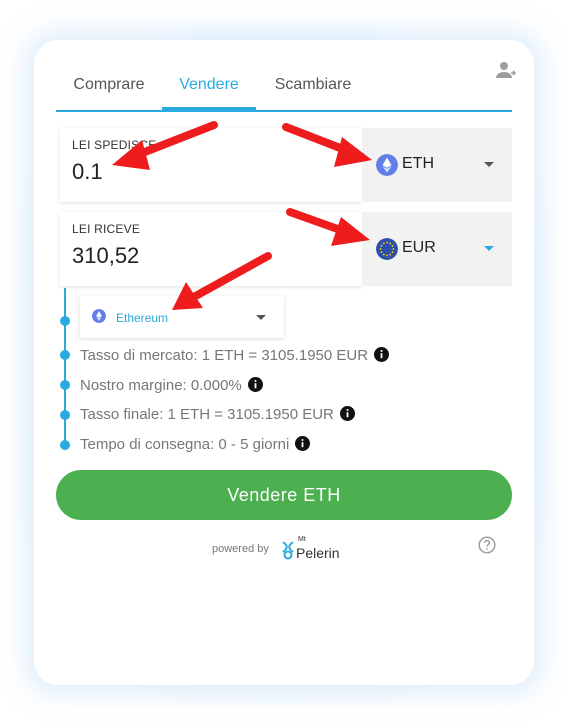 The width and height of the screenshot is (567, 725). I want to click on tab-bar: Comprare Vendere Scambiare, so click(284, 92).